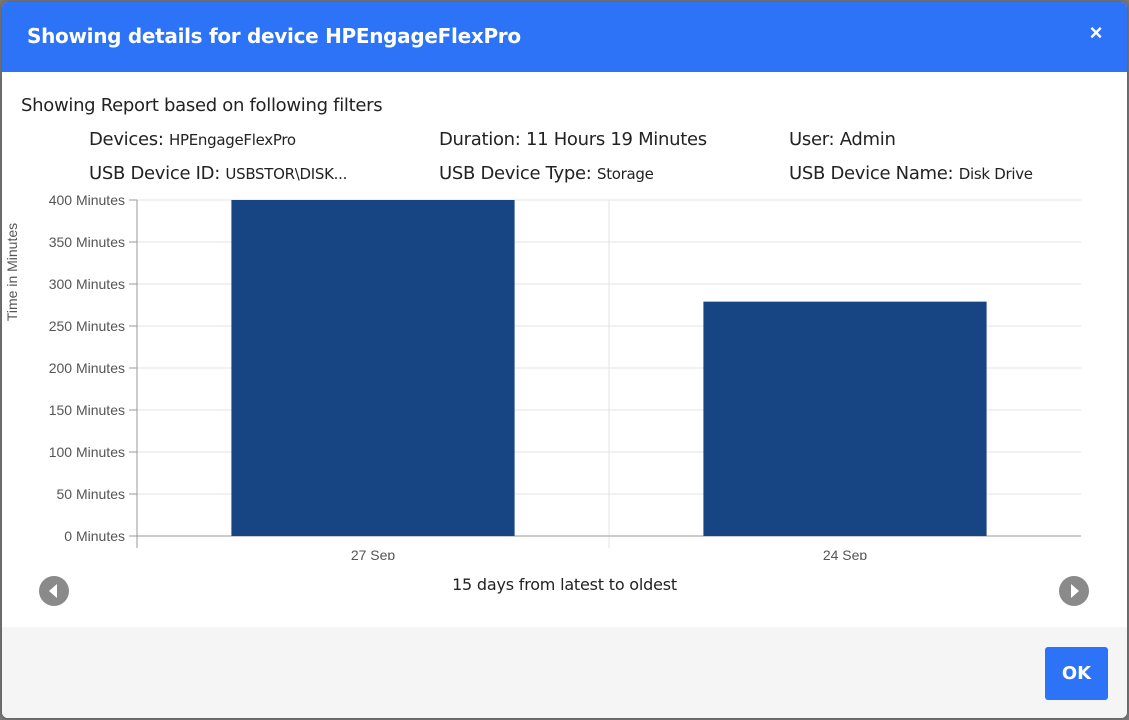 This screenshot has width=1129, height=720. I want to click on filter-usb-type: USB Device Type: Storage, so click(546, 173).